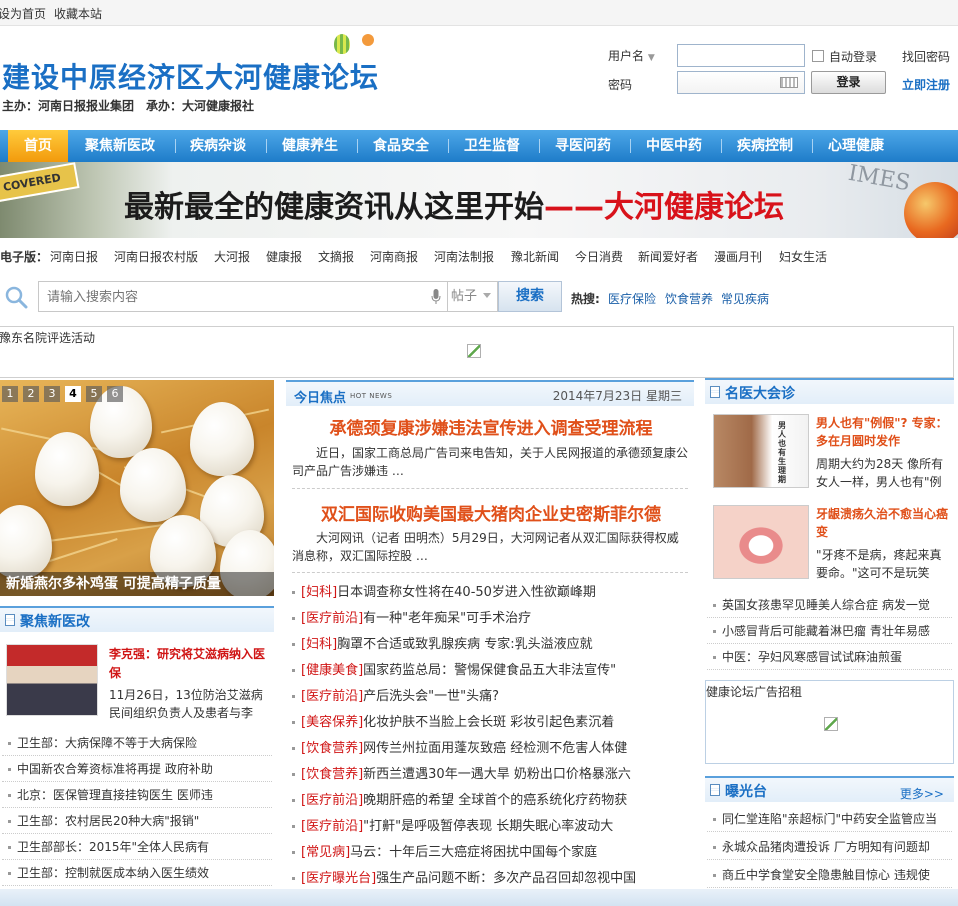  I want to click on ad-box-rental: 健康论坛广告招租, so click(829, 722).